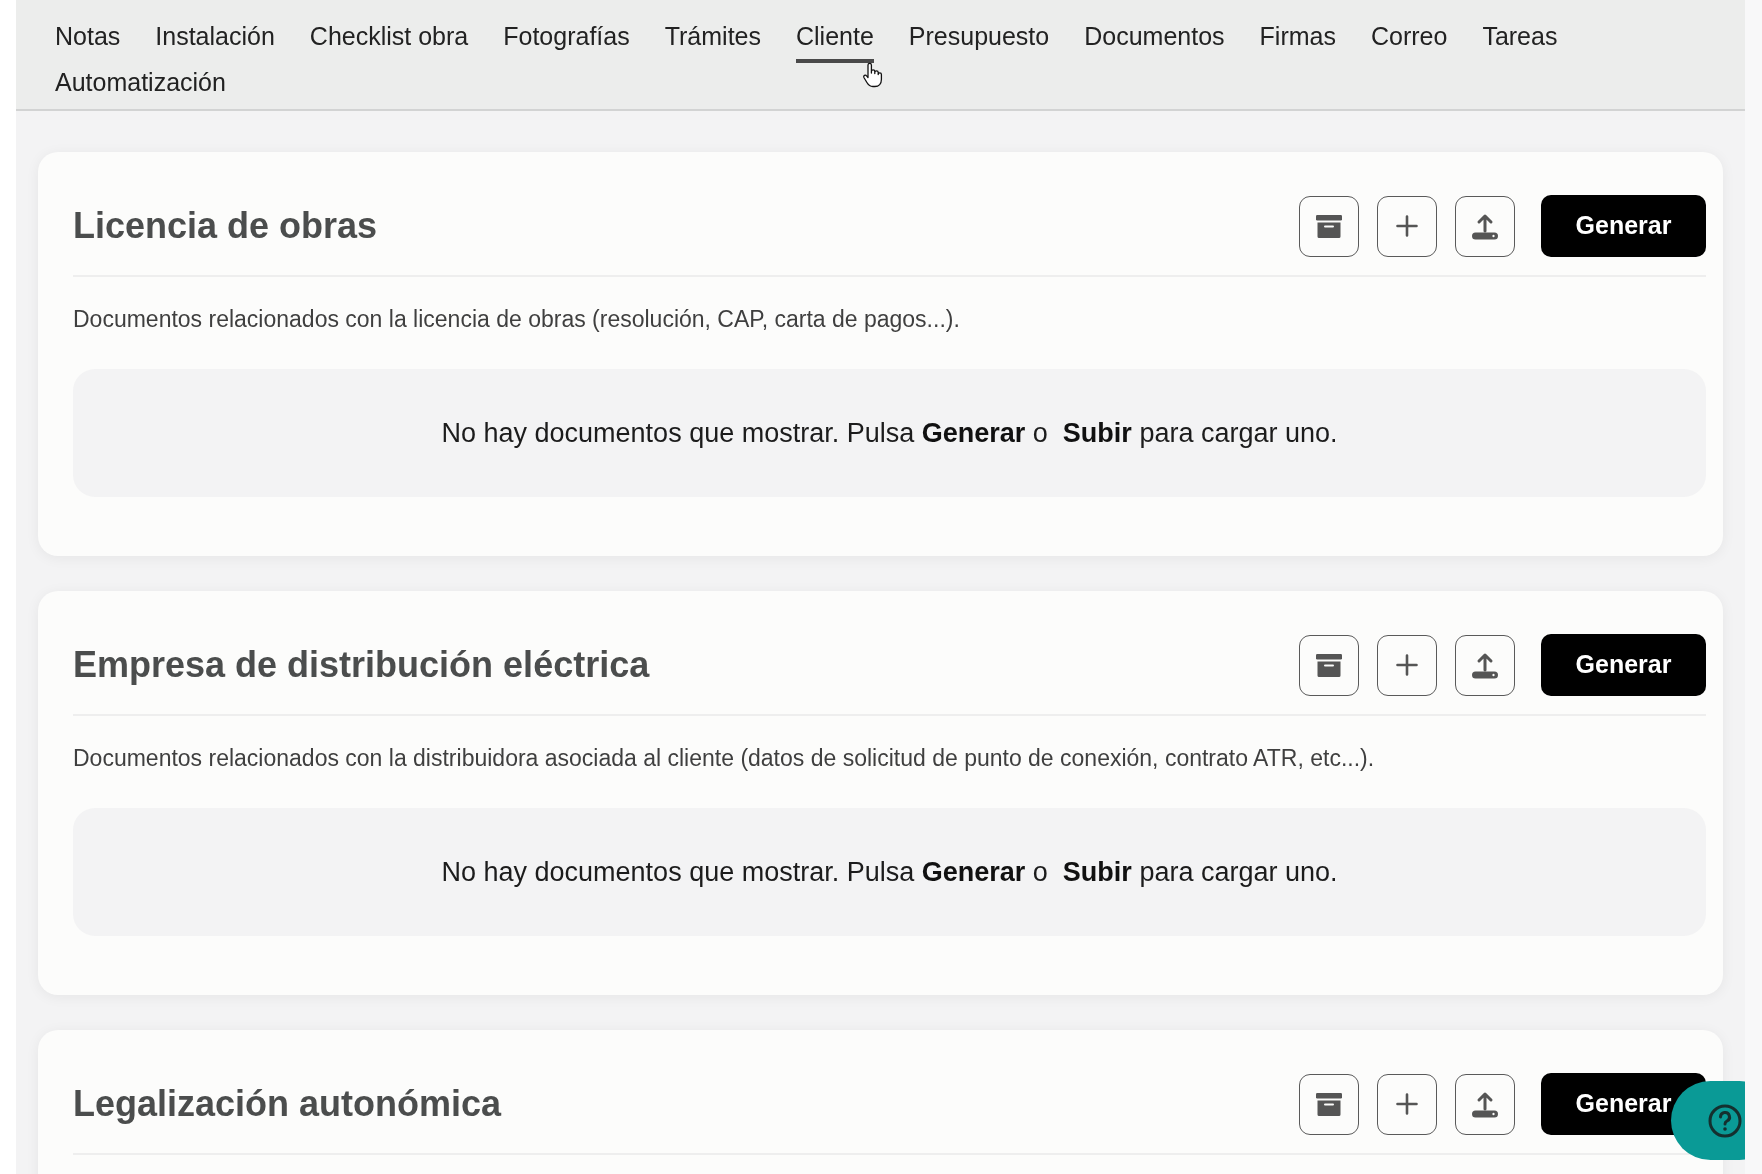 The image size is (1762, 1174). What do you see at coordinates (287, 1104) in the screenshot?
I see `section-title: Legalización autonómica` at bounding box center [287, 1104].